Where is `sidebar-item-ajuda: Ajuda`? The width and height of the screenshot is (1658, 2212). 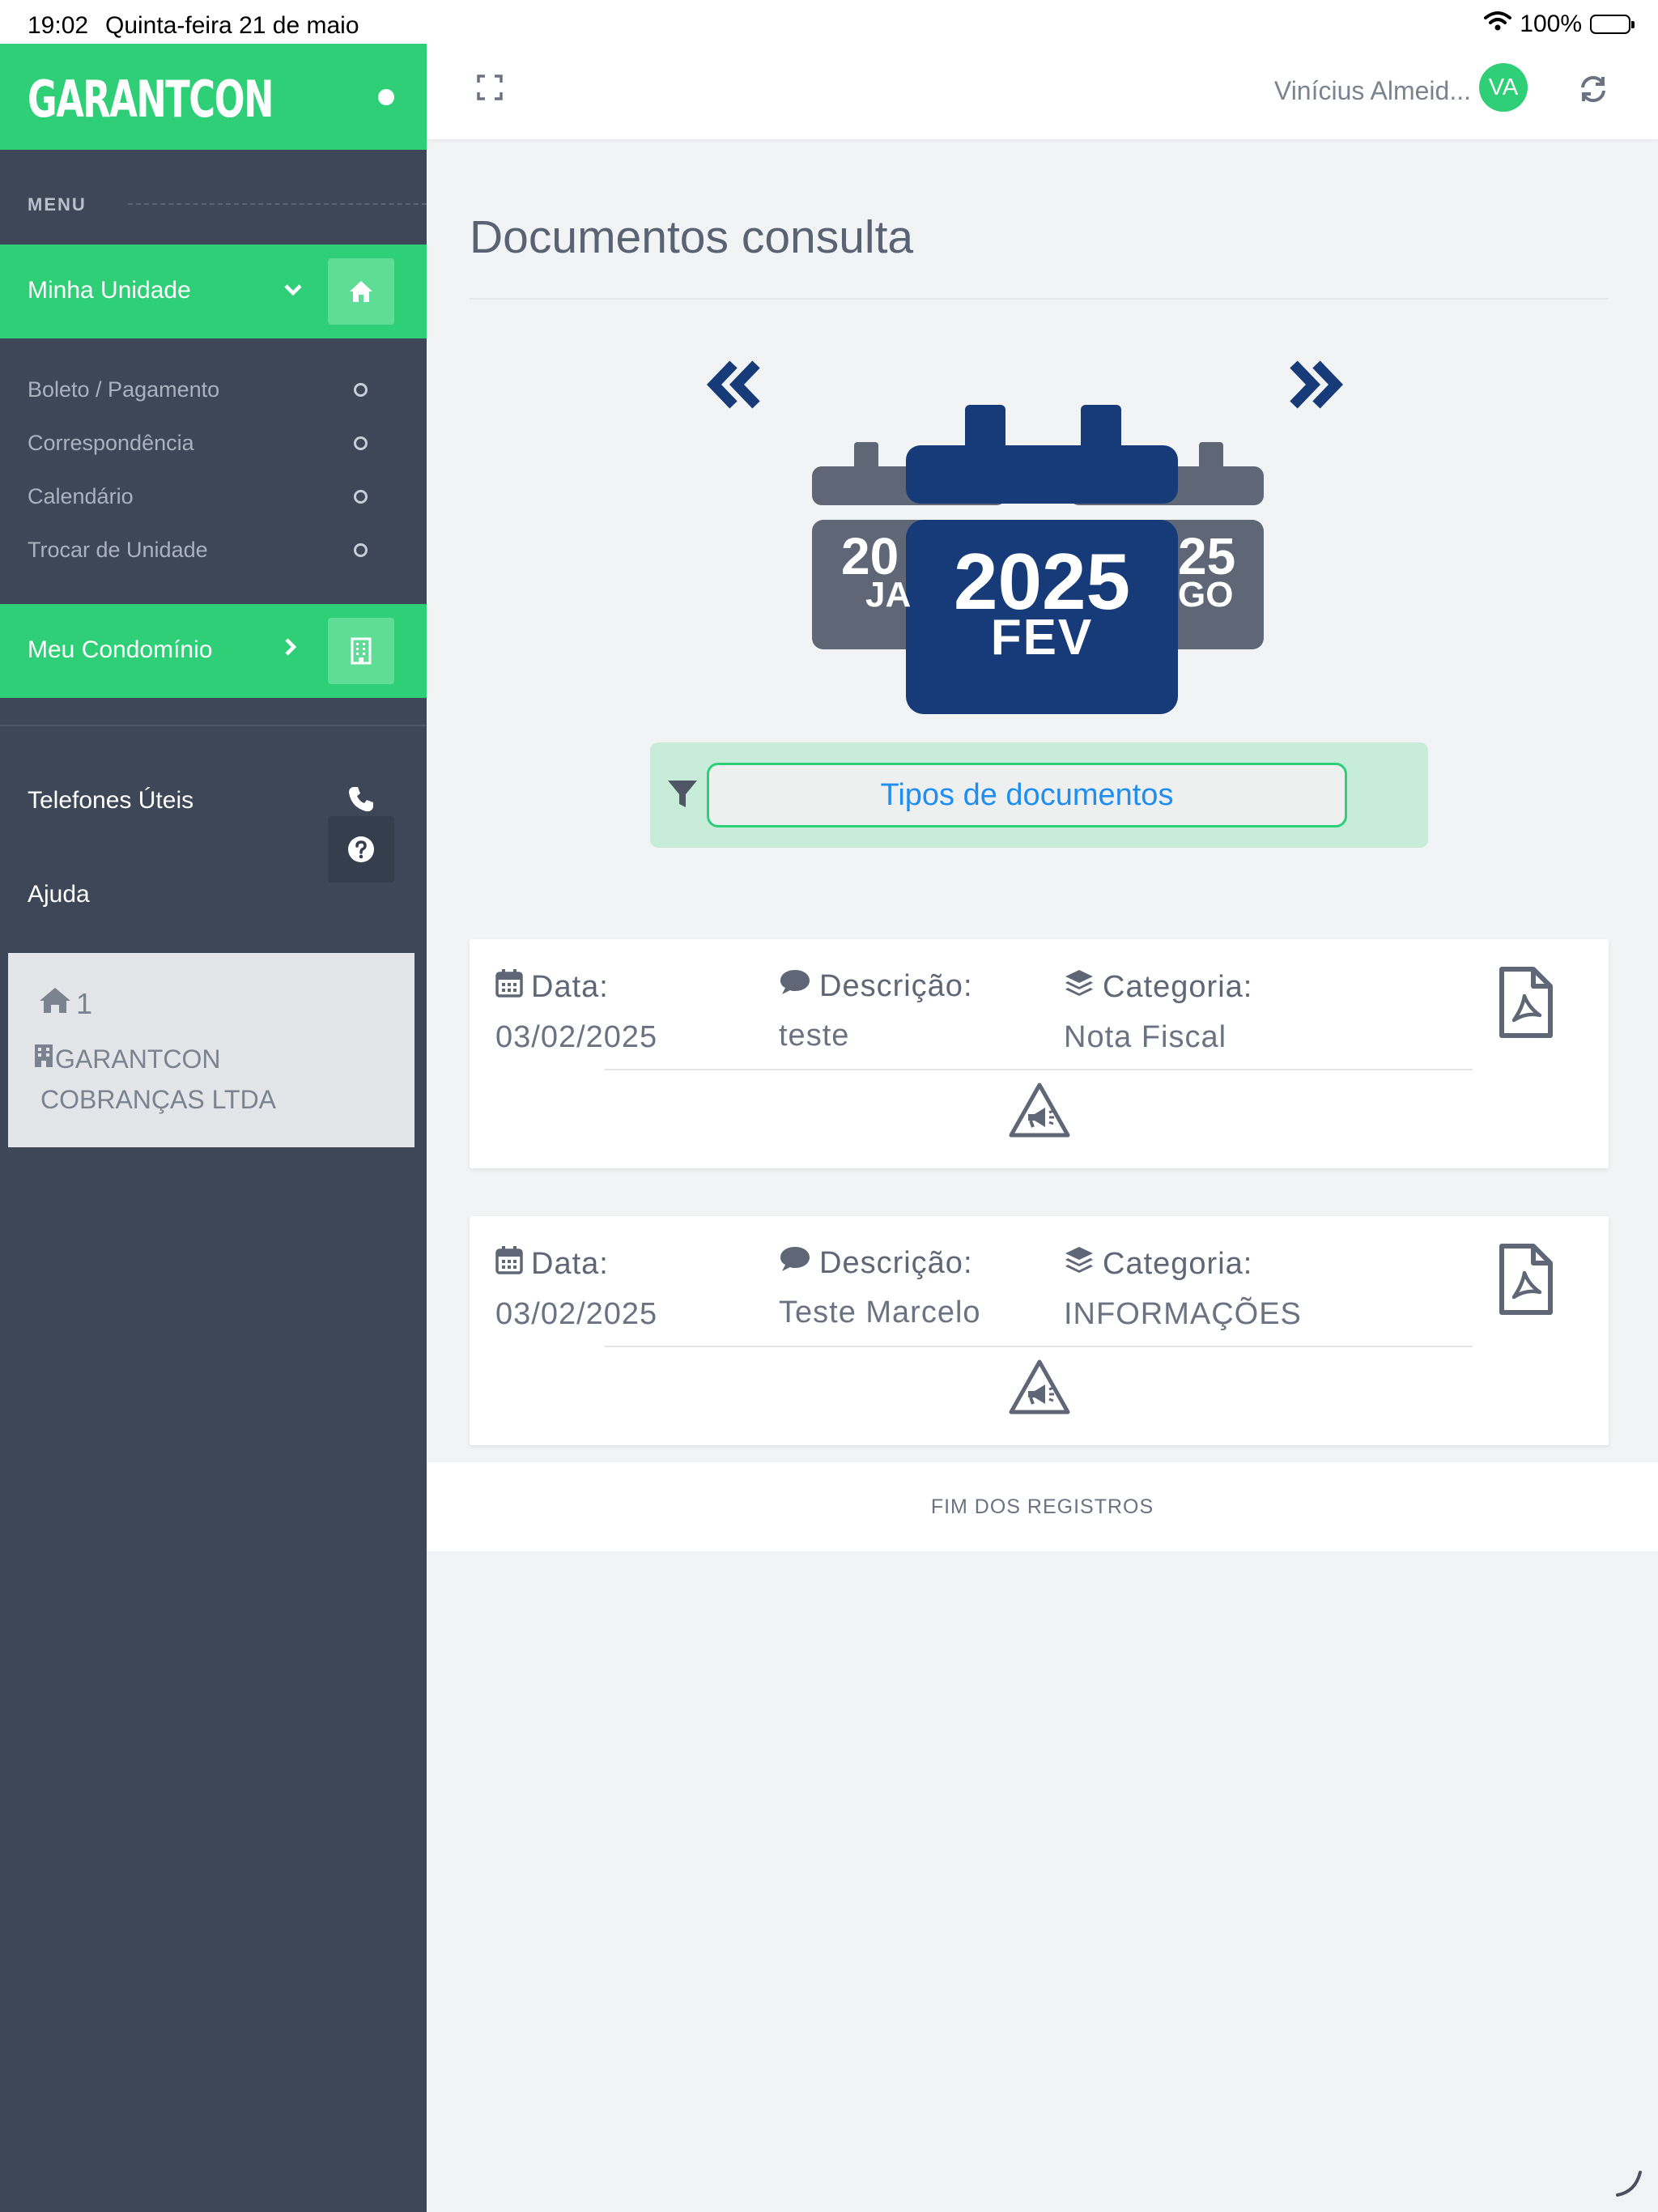
sidebar-item-ajuda: Ajuda is located at coordinates (59, 894).